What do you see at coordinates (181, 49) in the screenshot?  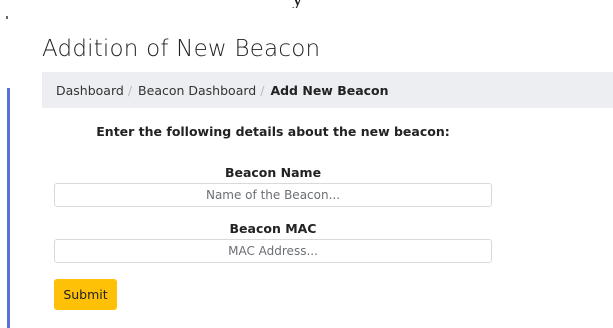 I see `page-title: Addition of New Beacon` at bounding box center [181, 49].